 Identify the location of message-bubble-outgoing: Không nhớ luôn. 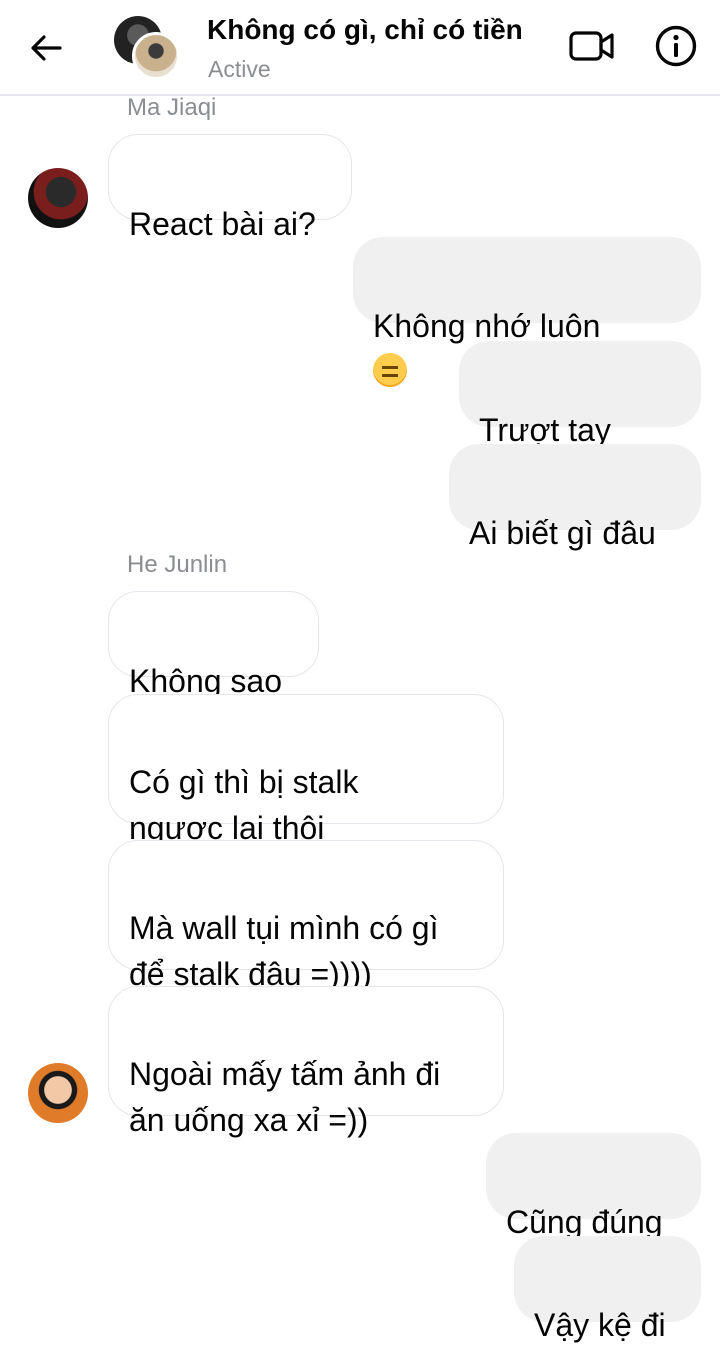
(527, 312).